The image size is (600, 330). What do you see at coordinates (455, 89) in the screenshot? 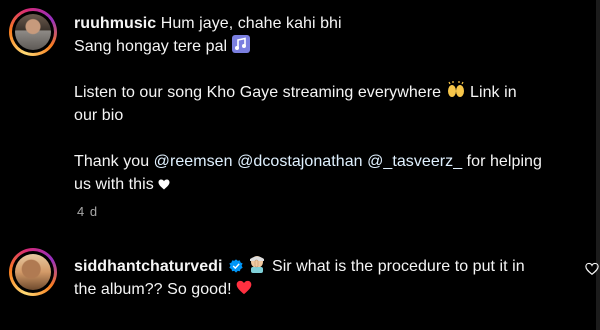
I see `raised-hands-icon` at bounding box center [455, 89].